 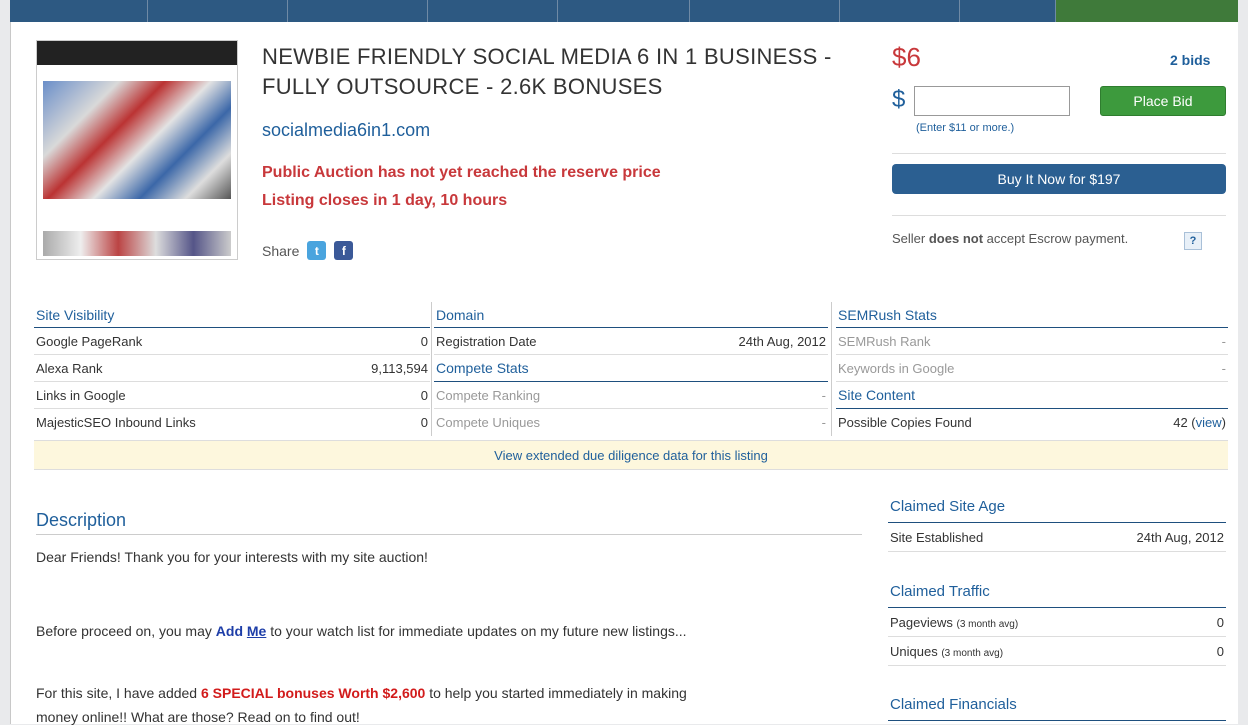 What do you see at coordinates (1057, 537) in the screenshot?
I see `site-established-row: Site Established 24th Aug, 2012` at bounding box center [1057, 537].